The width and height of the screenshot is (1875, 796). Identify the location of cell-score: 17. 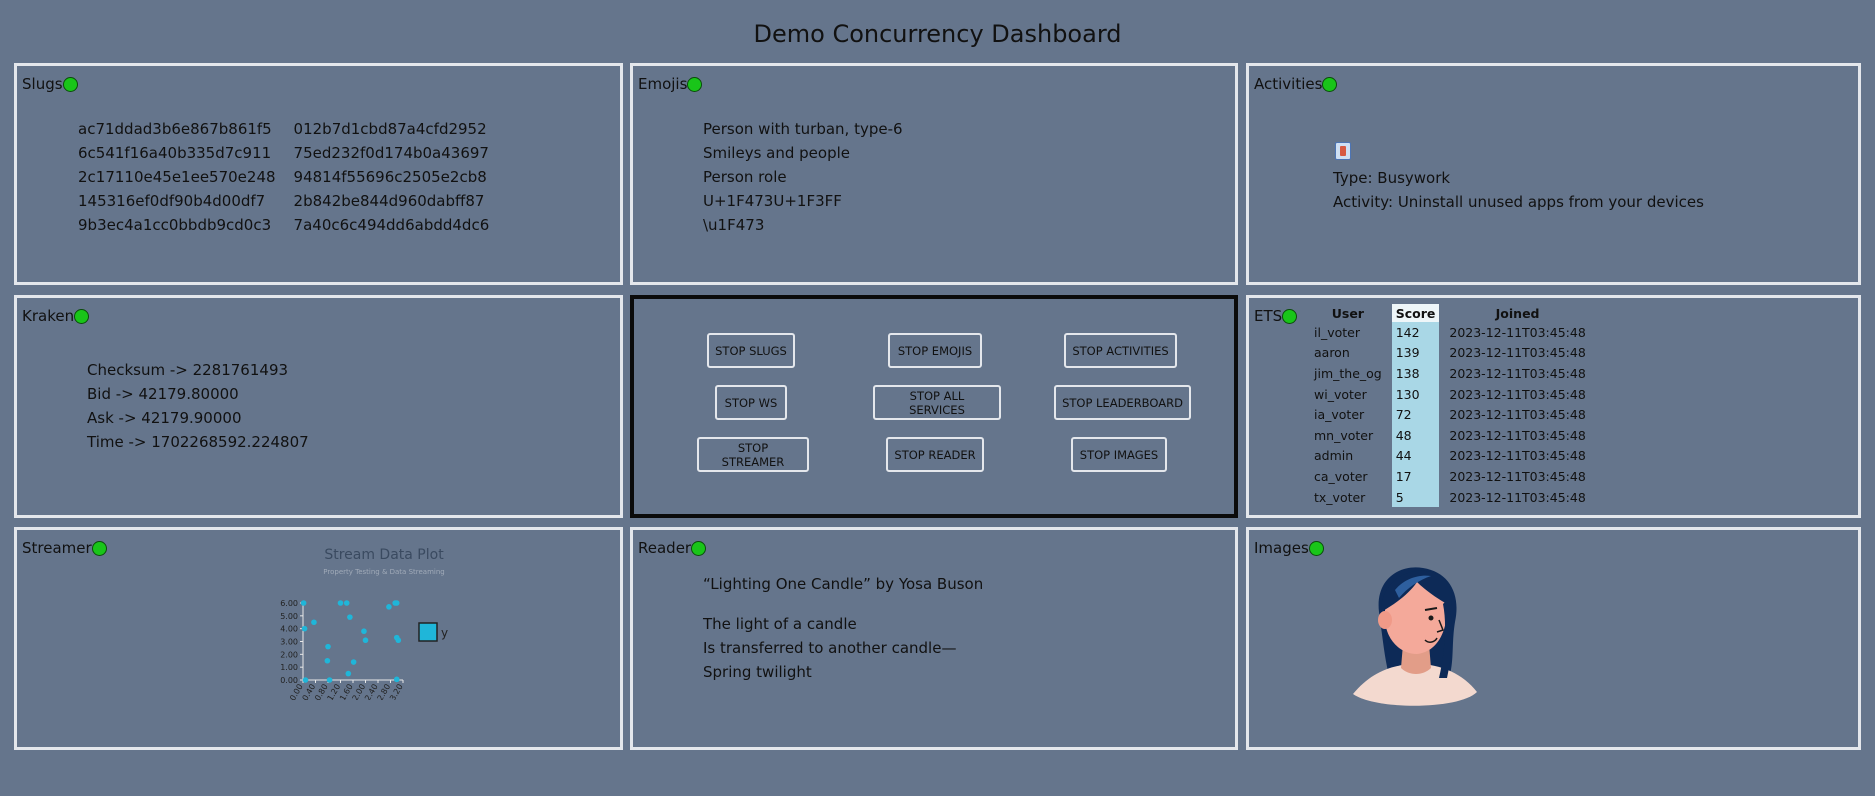
(1415, 476).